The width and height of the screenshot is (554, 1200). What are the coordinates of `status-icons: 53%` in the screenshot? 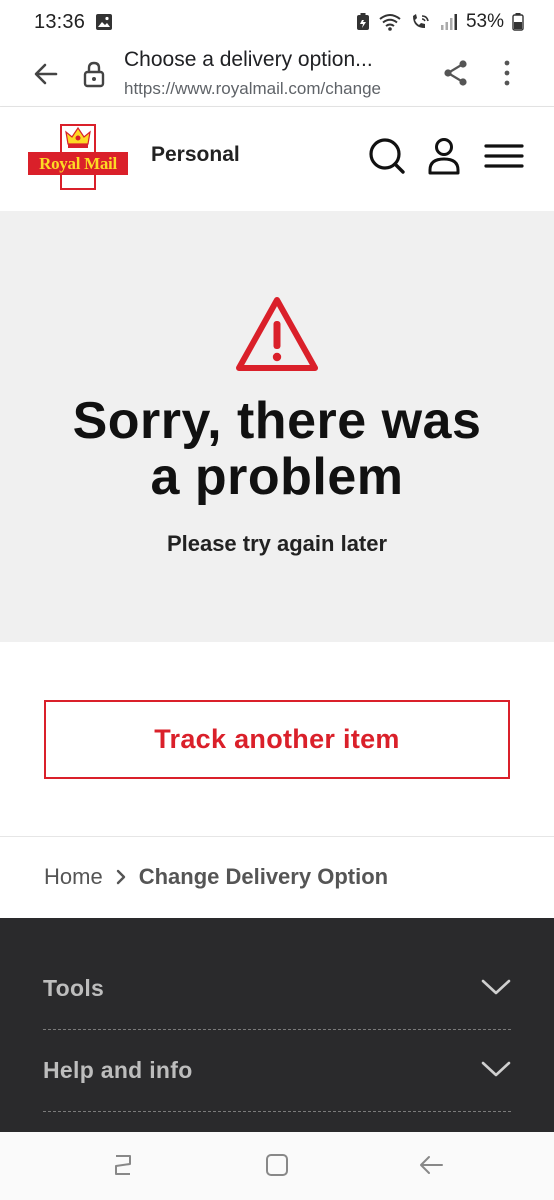 It's located at (440, 22).